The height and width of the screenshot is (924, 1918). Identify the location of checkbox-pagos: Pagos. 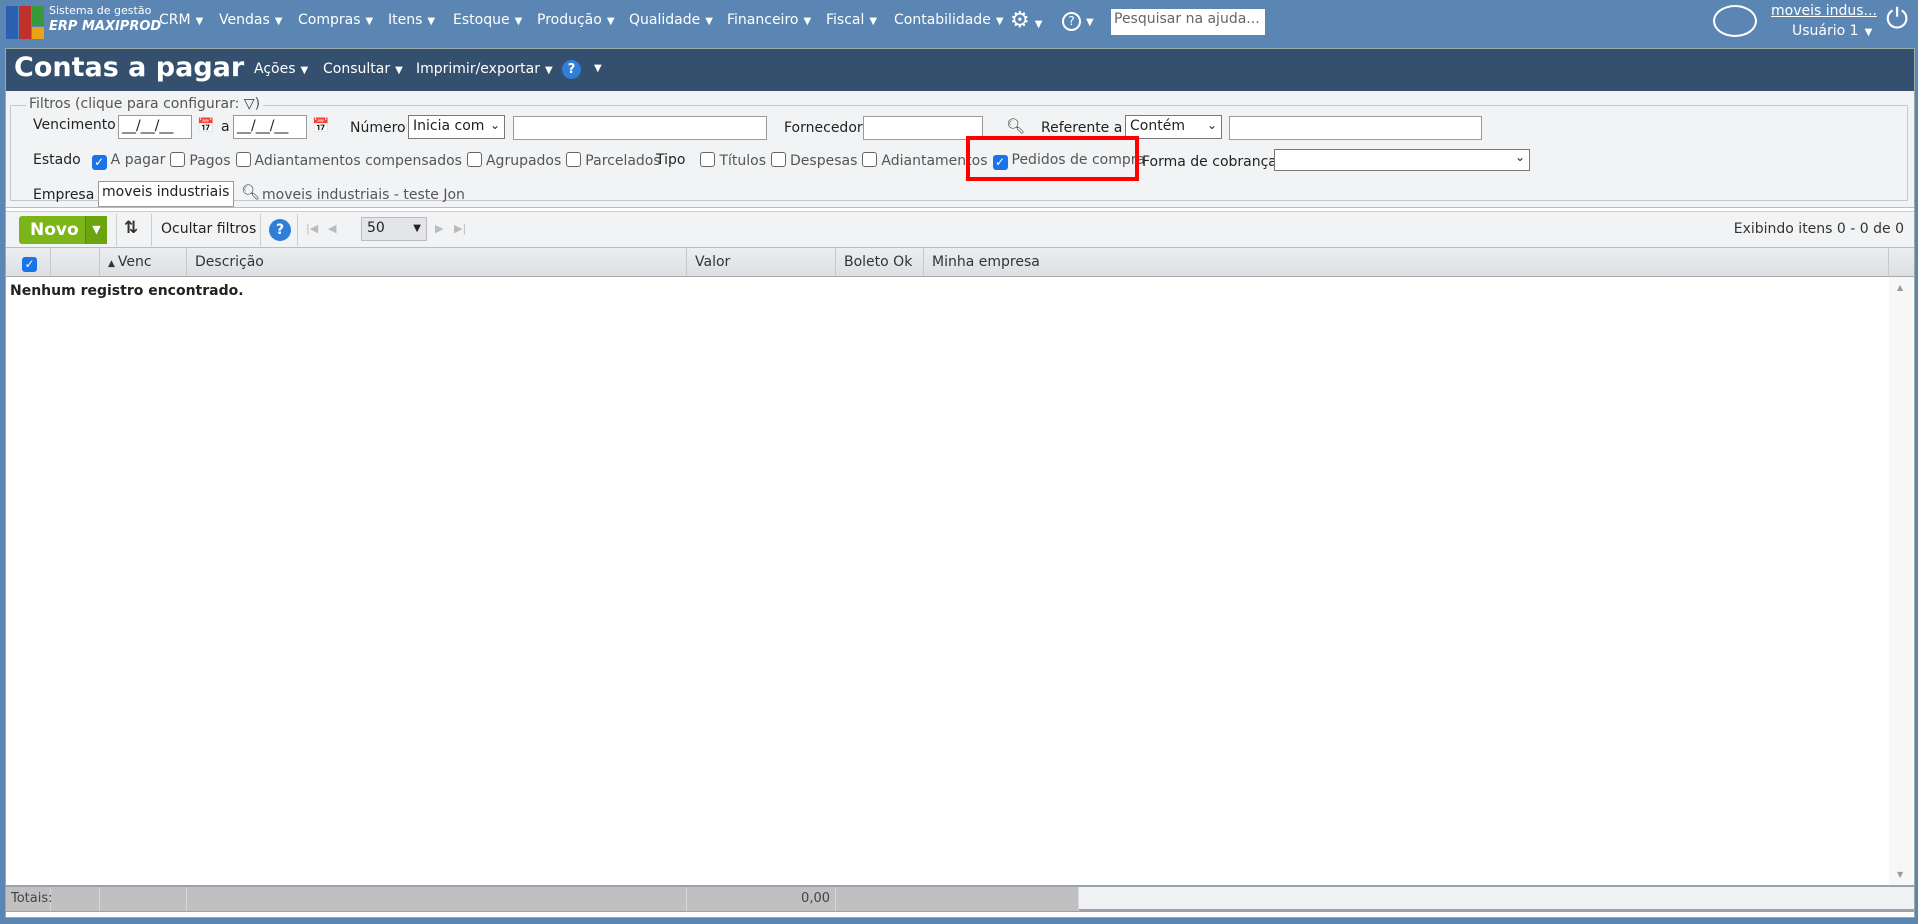
(200, 161).